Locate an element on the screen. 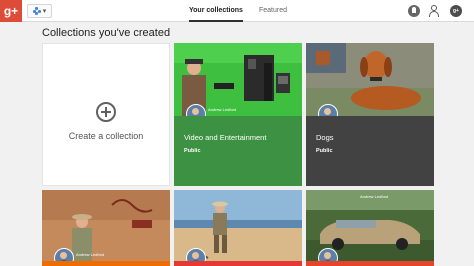 Image resolution: width=474 pixels, height=266 pixels. google-plus-logo: g+ is located at coordinates (11, 11).